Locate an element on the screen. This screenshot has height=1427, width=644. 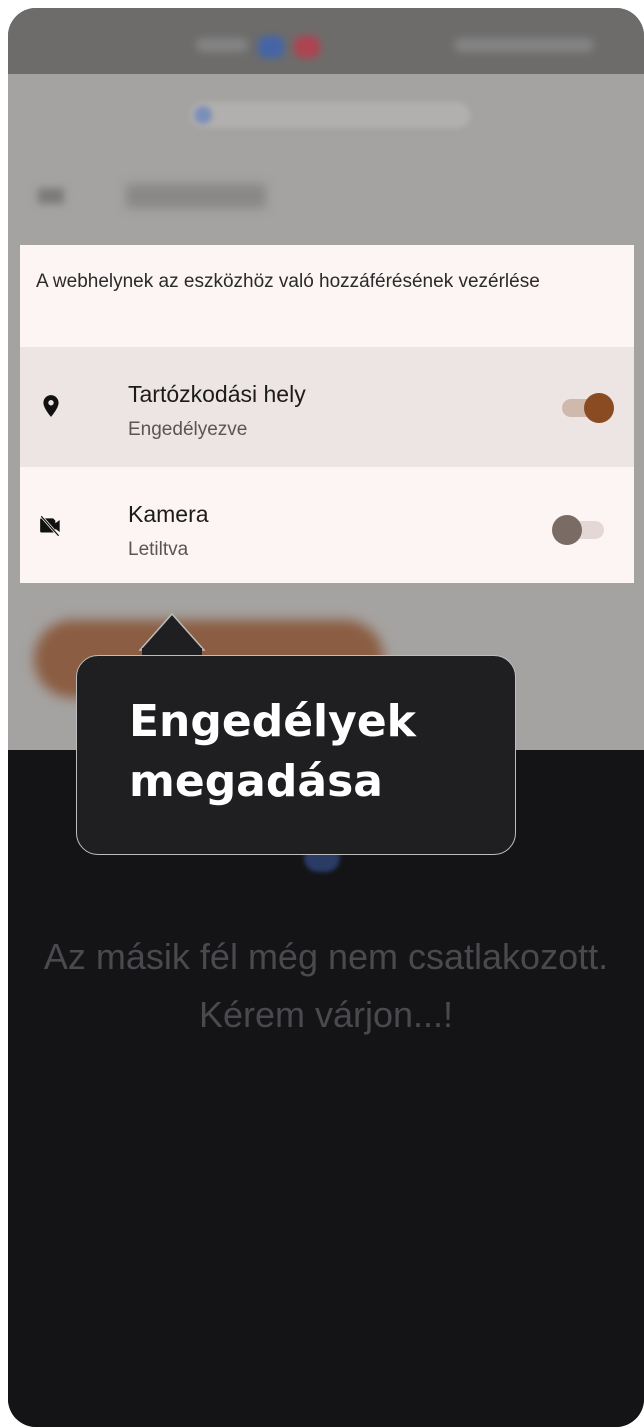
permission-row-location: Tartózkodási hely Engedélyezve is located at coordinates (327, 407).